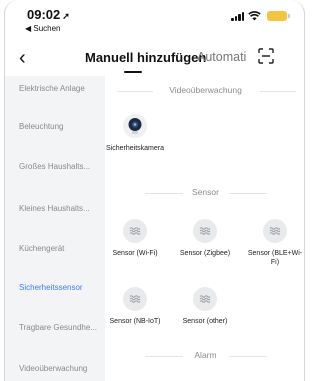 The height and width of the screenshot is (381, 320). What do you see at coordinates (205, 253) in the screenshot?
I see `device-label: Sensor (Zigbee)` at bounding box center [205, 253].